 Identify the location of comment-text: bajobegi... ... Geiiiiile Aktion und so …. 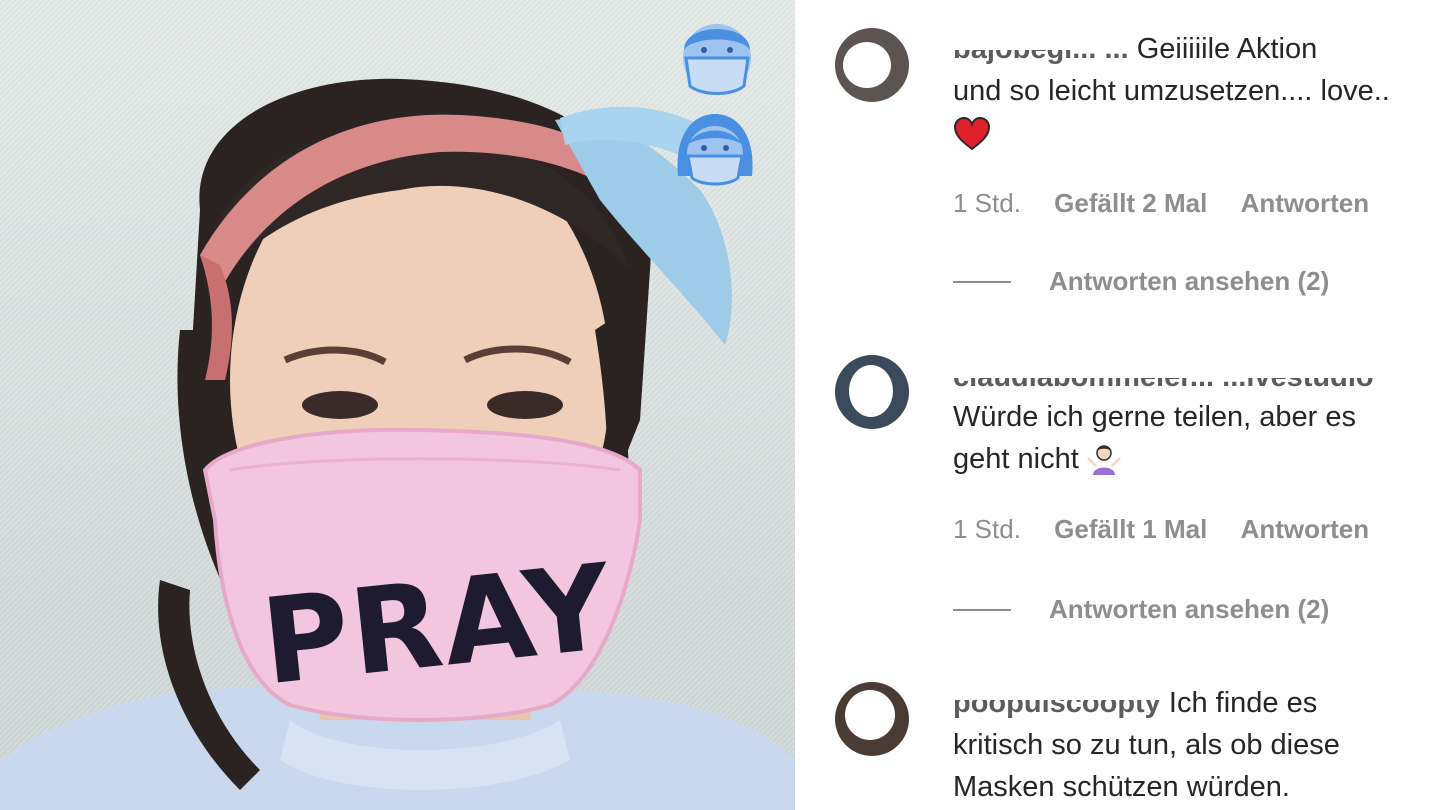
(1195, 91).